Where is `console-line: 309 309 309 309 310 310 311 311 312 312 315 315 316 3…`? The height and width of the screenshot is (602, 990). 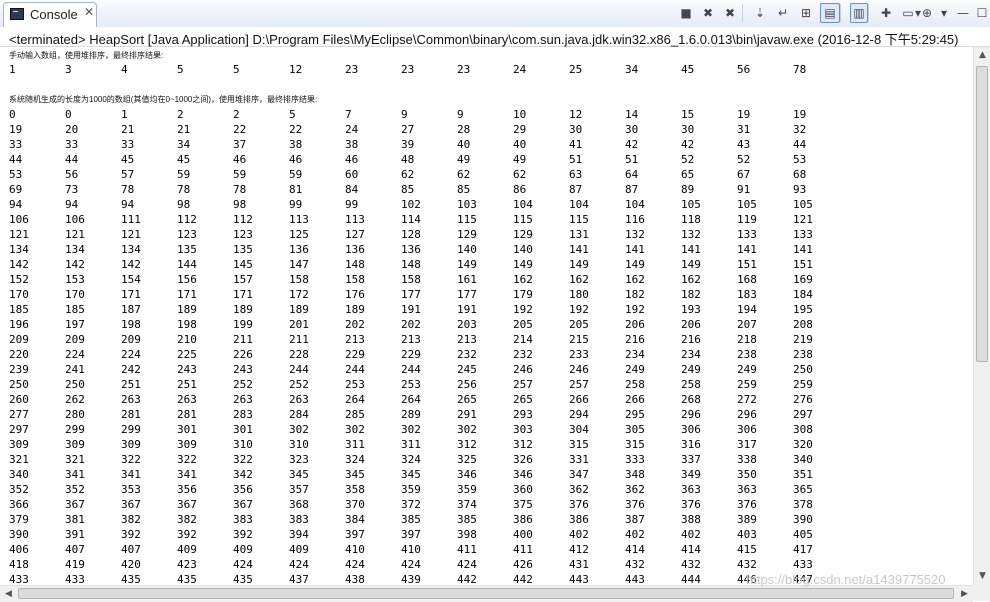
console-line: 309 309 309 309 310 310 311 311 312 312 315 315 316 3… is located at coordinates (424, 444).